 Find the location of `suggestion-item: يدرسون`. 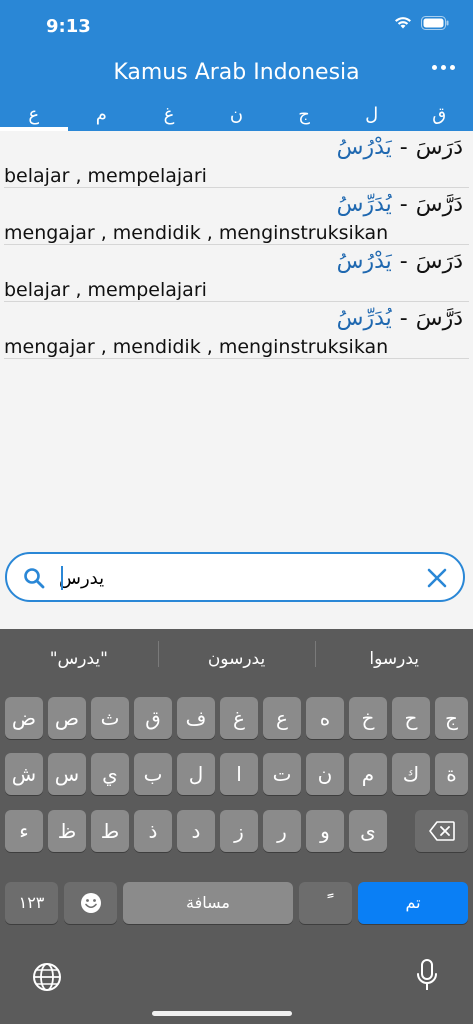

suggestion-item: يدرسون is located at coordinates (236, 656).